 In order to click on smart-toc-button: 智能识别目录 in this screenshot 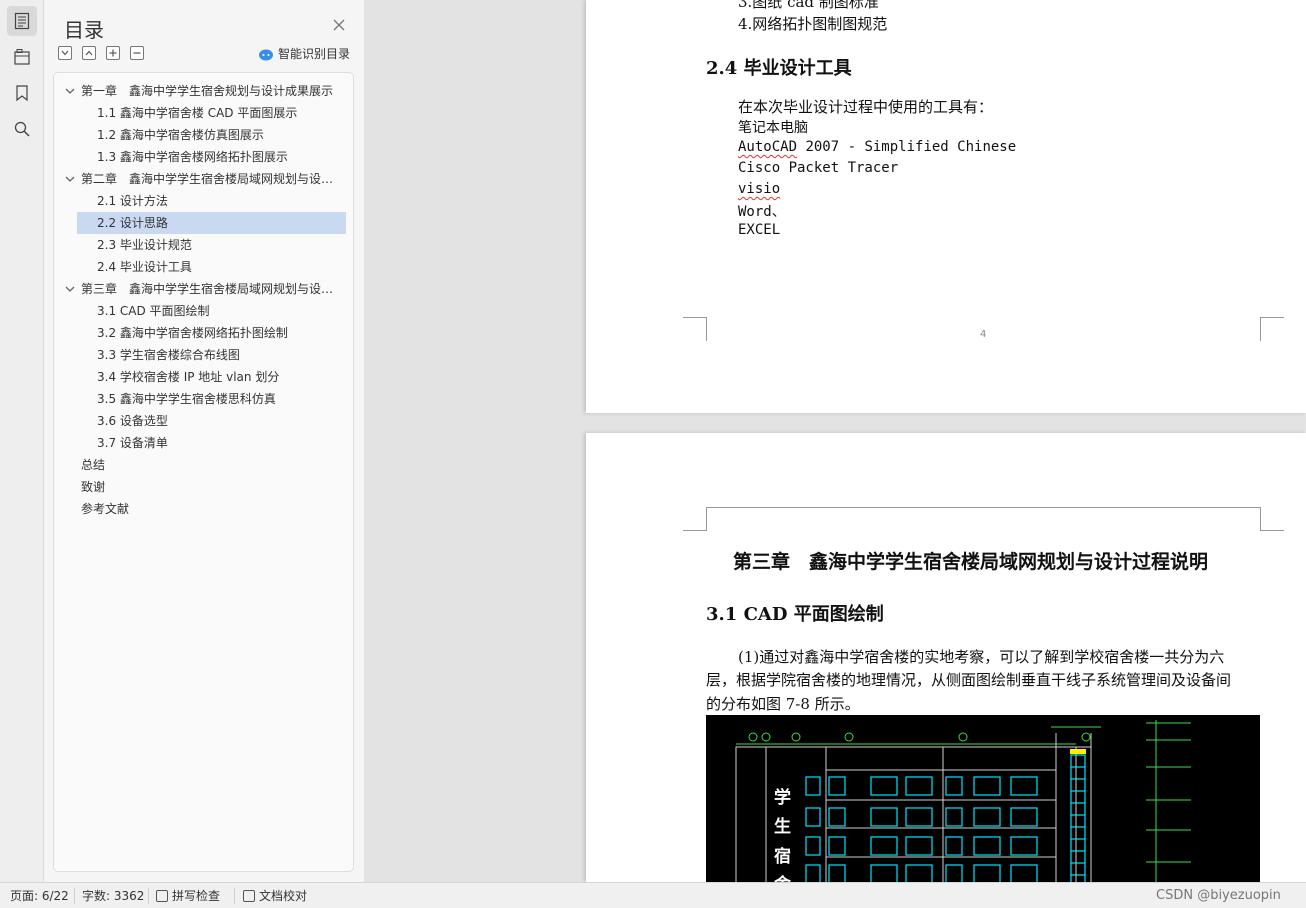, I will do `click(304, 53)`.